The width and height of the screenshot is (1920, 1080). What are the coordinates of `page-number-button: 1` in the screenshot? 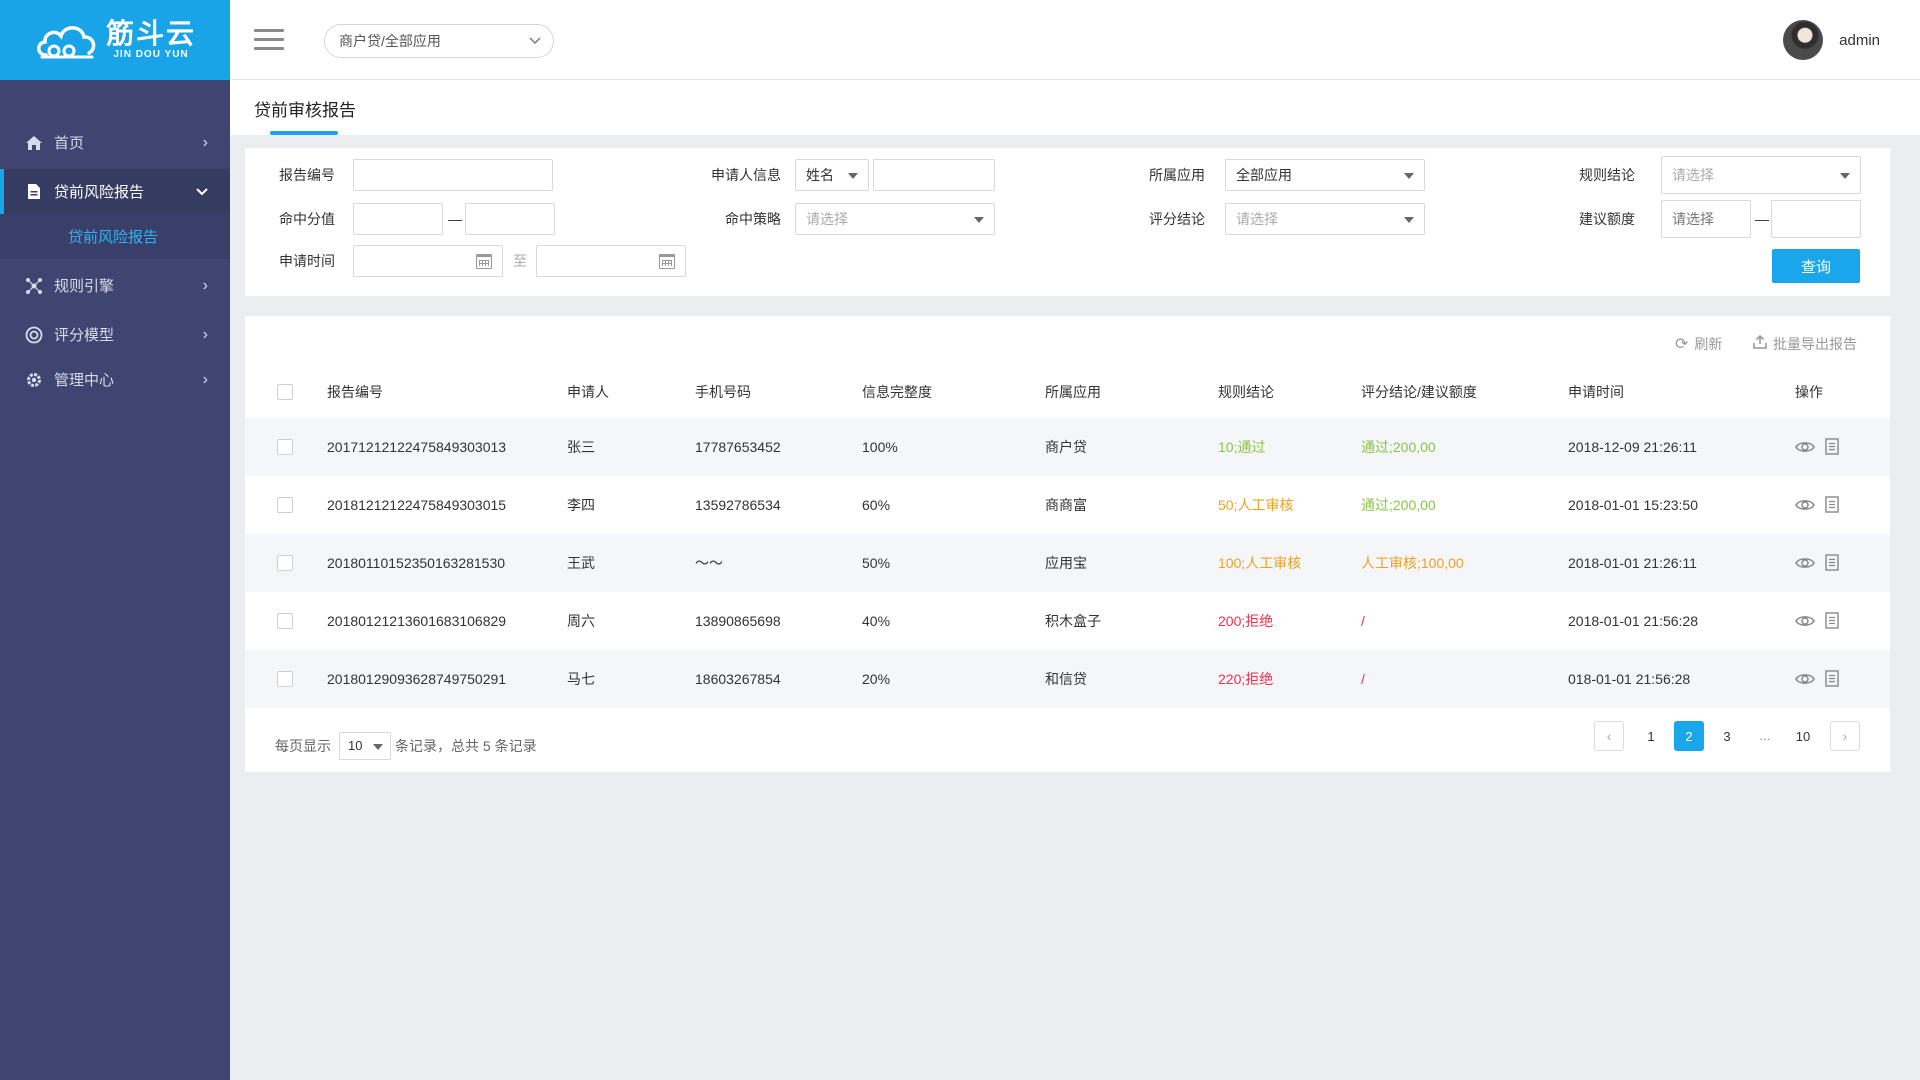 It's located at (1651, 736).